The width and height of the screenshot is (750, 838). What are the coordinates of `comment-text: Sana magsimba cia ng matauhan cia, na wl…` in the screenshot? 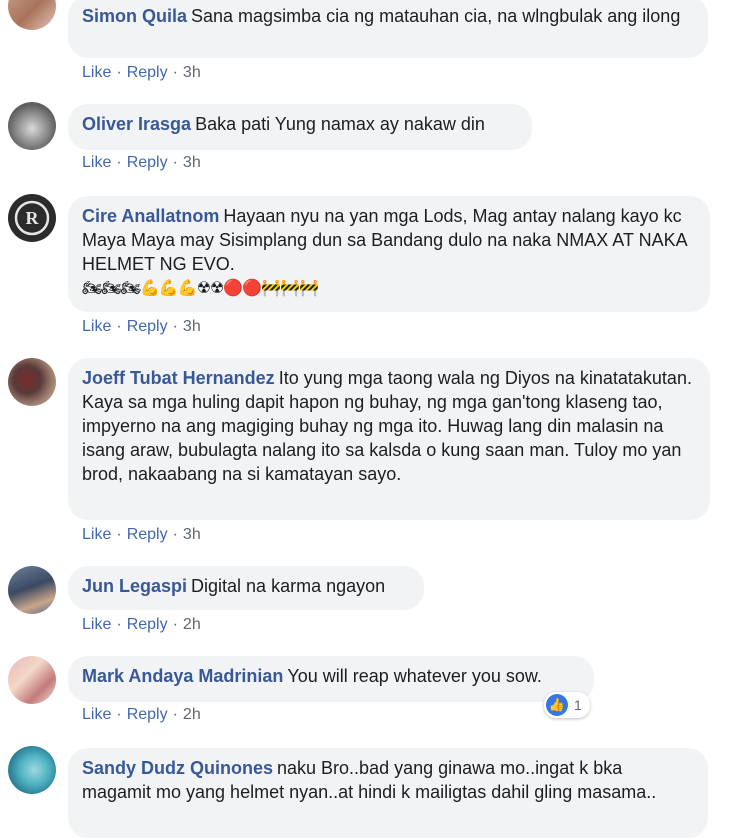 It's located at (436, 16).